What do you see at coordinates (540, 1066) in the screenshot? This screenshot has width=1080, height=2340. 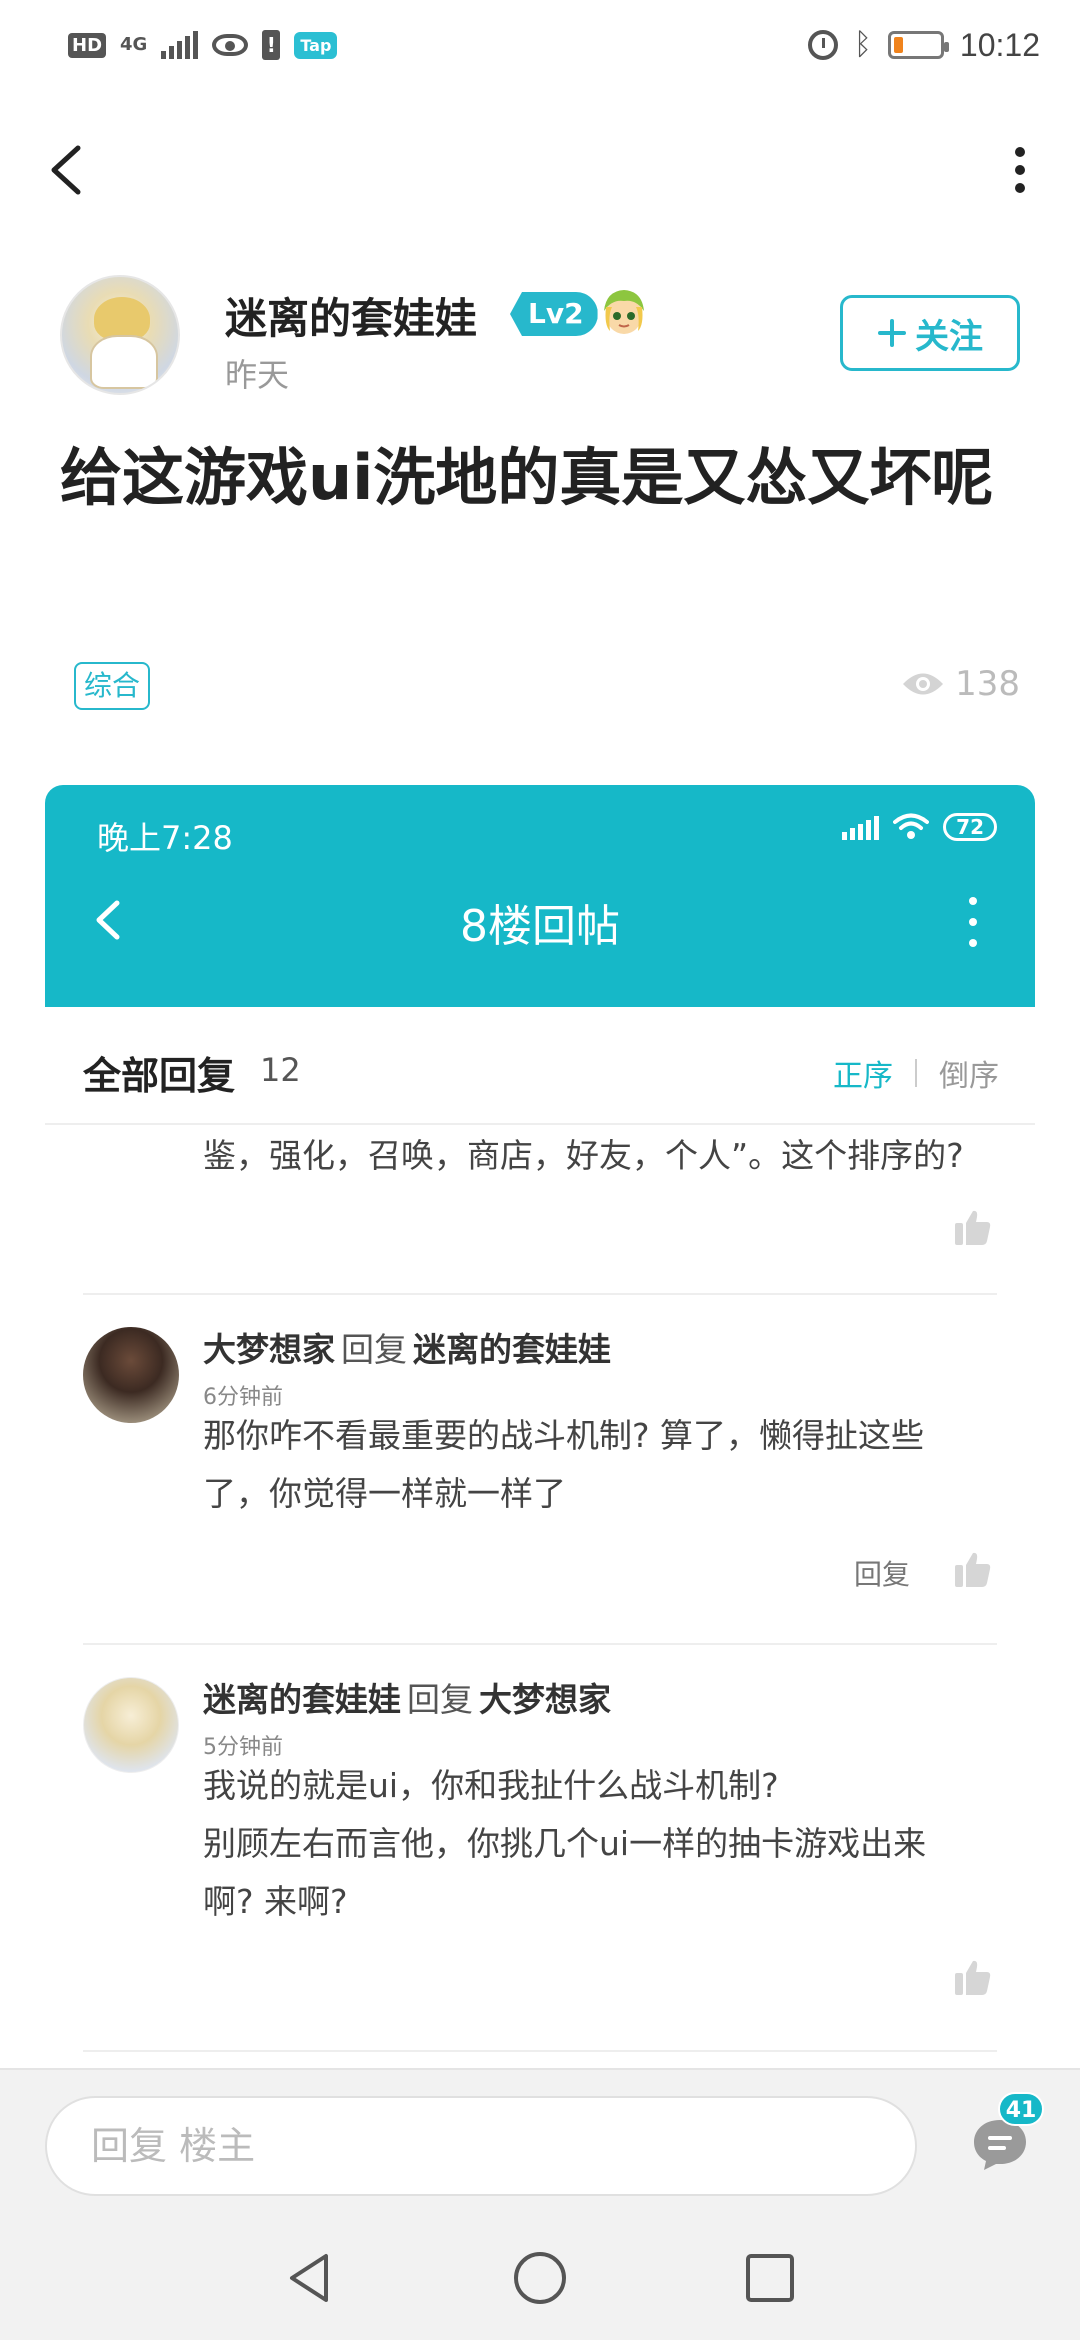 I see `replies-bar: 全部回复 12 正序 倒序` at bounding box center [540, 1066].